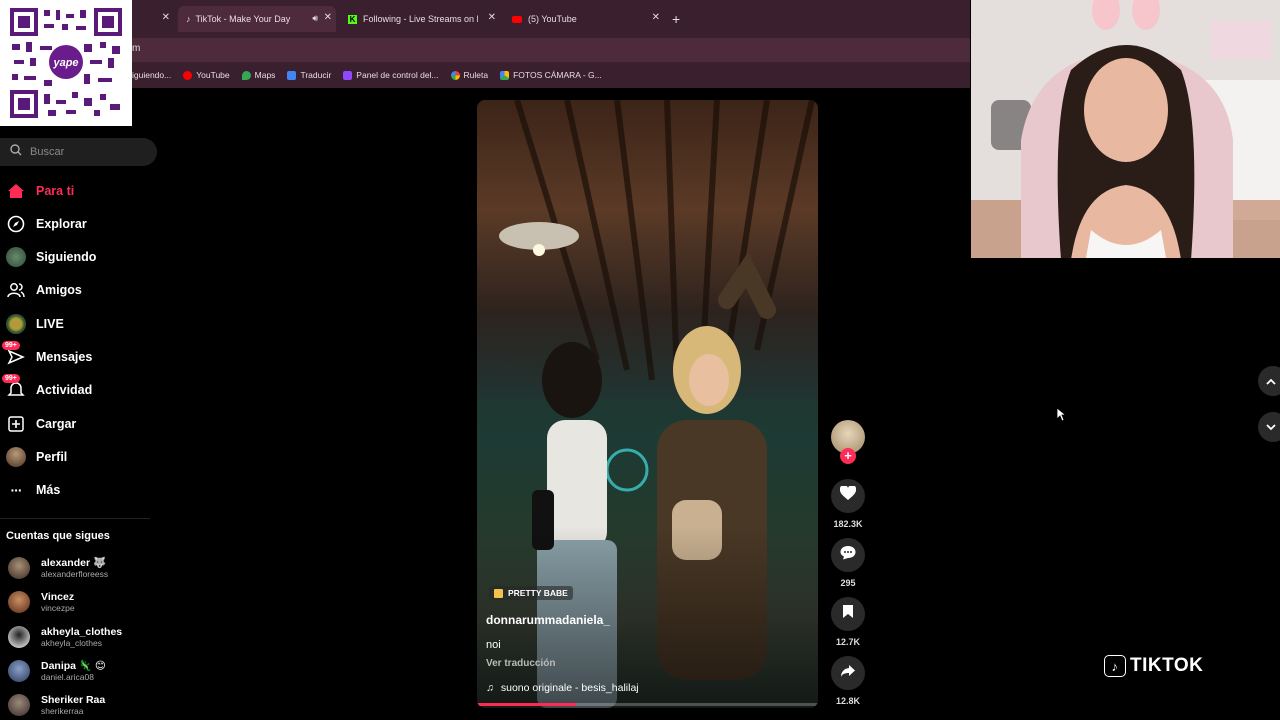 Image resolution: width=1280 pixels, height=720 pixels. I want to click on video-sound: ♫ suono originale - besis_halilaj, so click(562, 688).